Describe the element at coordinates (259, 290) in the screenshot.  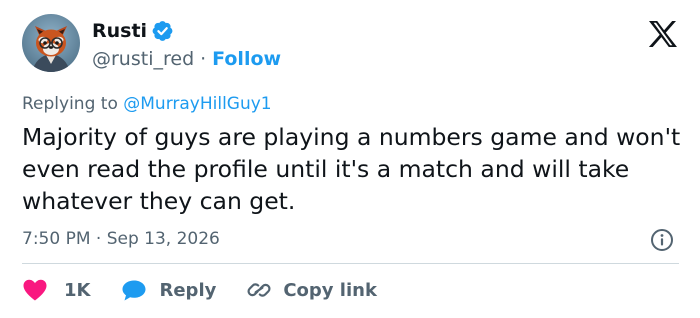
I see `link-icon` at that location.